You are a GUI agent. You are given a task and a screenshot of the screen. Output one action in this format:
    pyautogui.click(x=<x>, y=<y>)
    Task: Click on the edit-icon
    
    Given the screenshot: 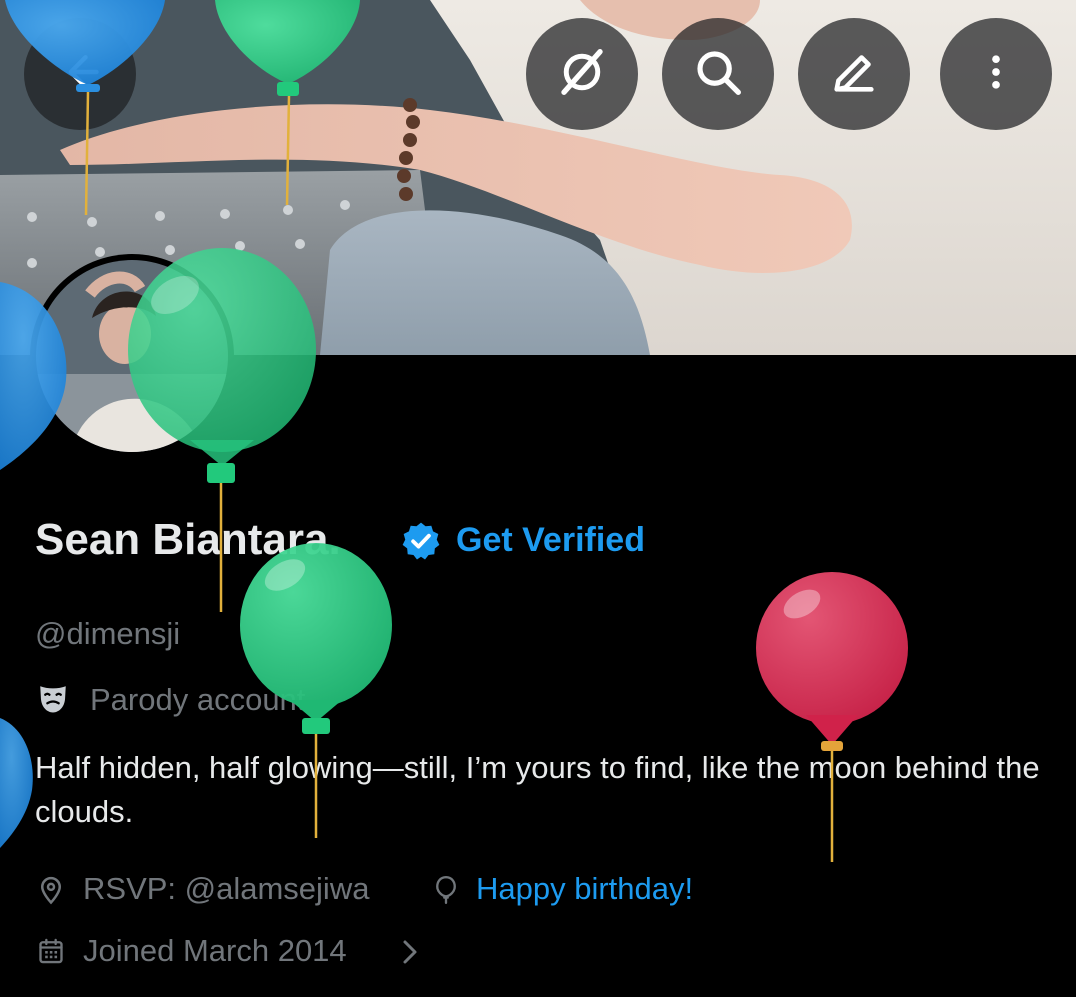 What is the action you would take?
    pyautogui.click(x=854, y=74)
    